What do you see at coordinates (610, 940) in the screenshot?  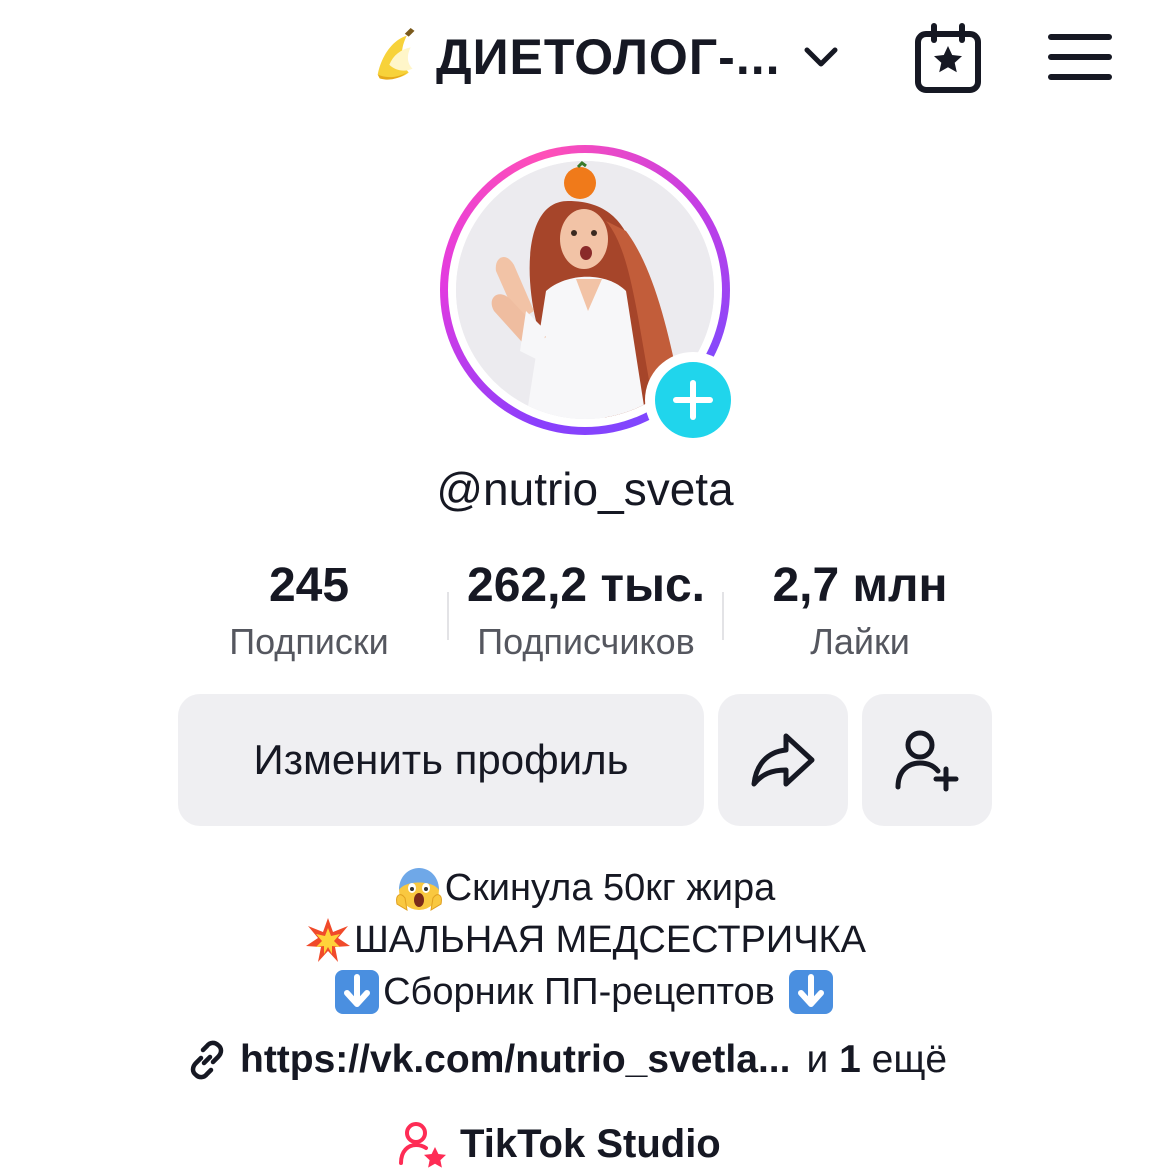 I see `bio-line-2: ШАЛЬНАЯ МЕДСЕСТРИЧКА` at bounding box center [610, 940].